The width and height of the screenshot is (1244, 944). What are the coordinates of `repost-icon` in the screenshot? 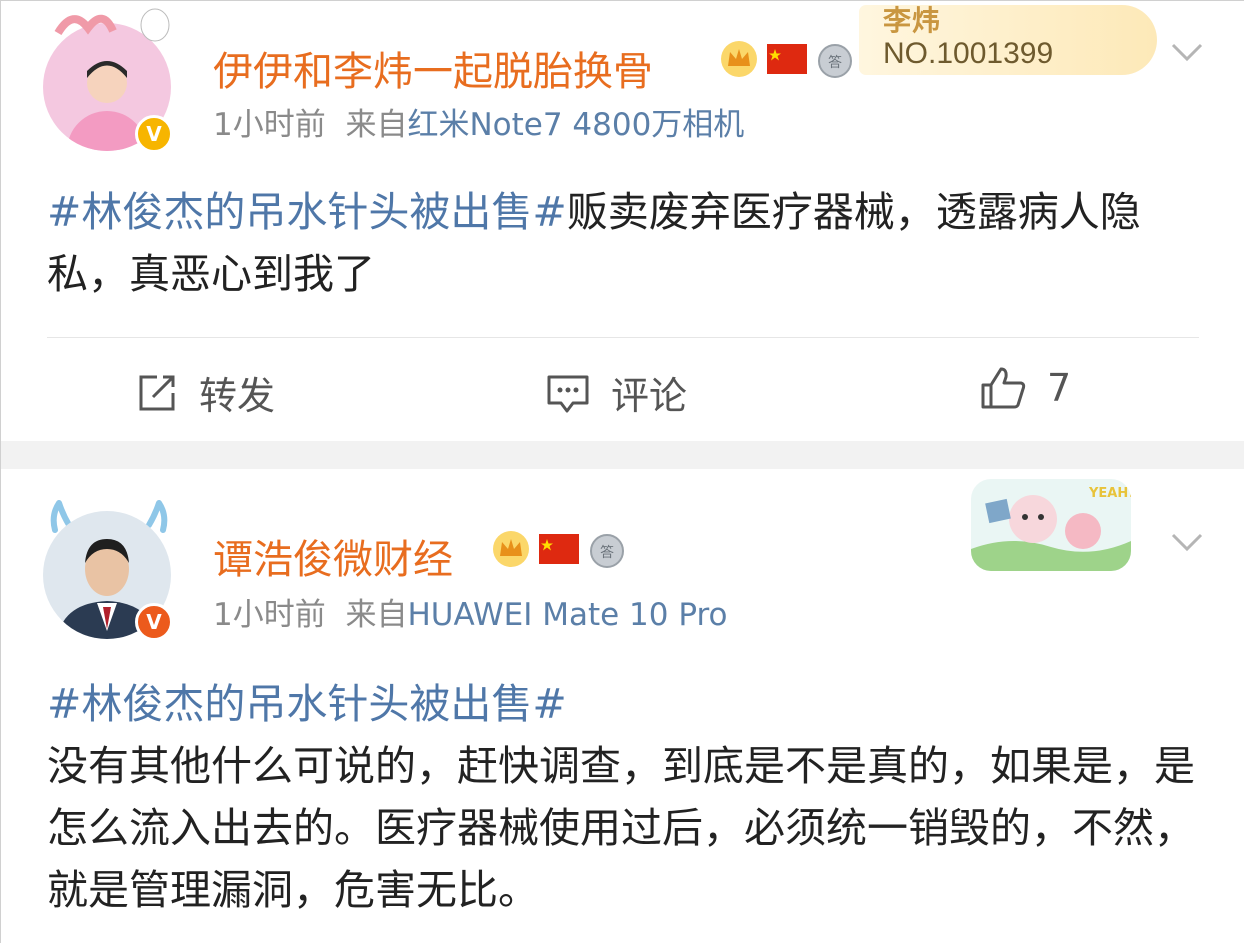 It's located at (157, 392).